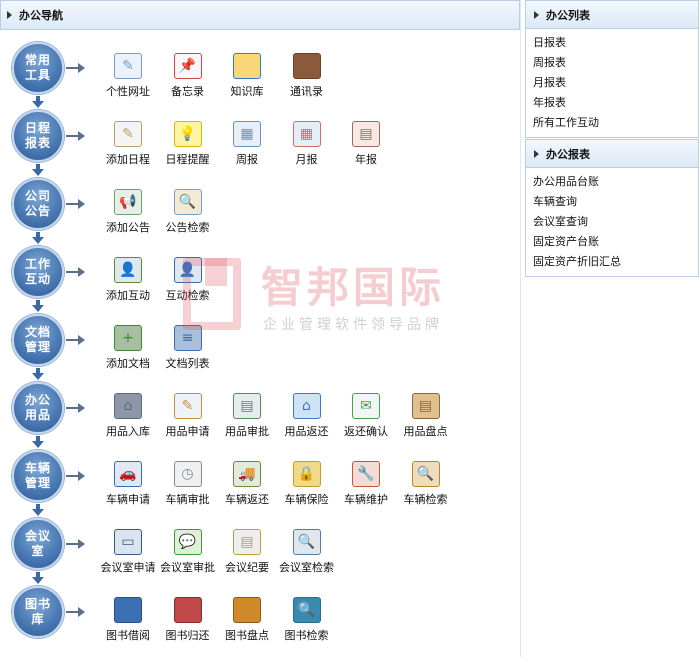 This screenshot has height=657, width=700. What do you see at coordinates (128, 484) in the screenshot?
I see `nav-item-vehicles-1: 🚗 车辆申请` at bounding box center [128, 484].